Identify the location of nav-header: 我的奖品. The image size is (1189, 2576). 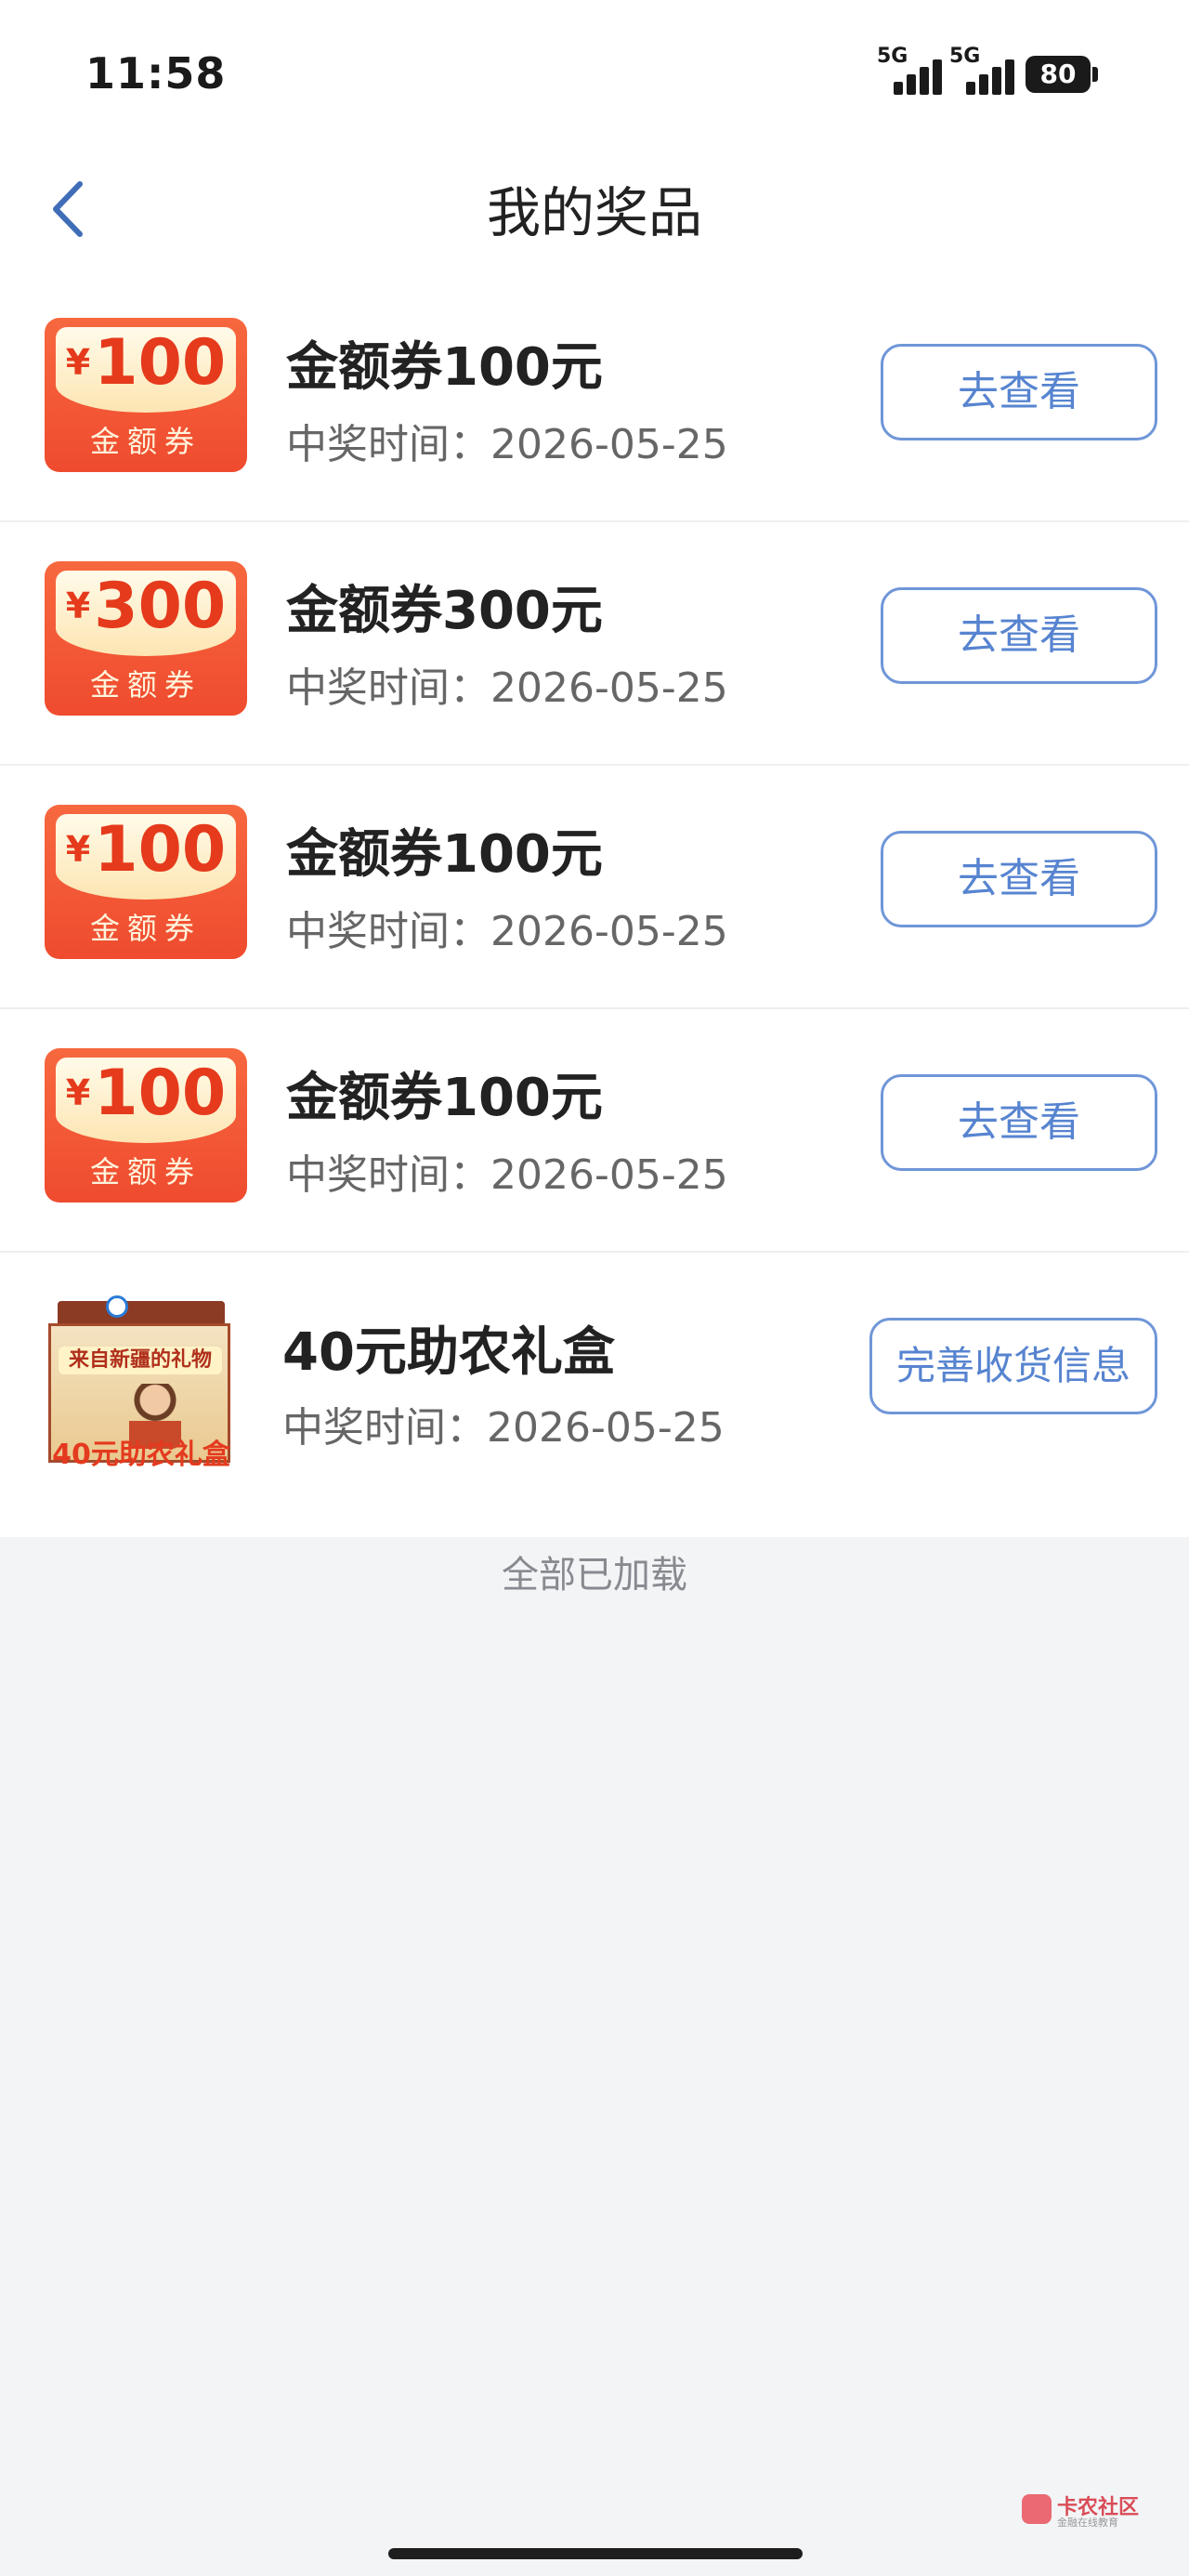
(594, 204).